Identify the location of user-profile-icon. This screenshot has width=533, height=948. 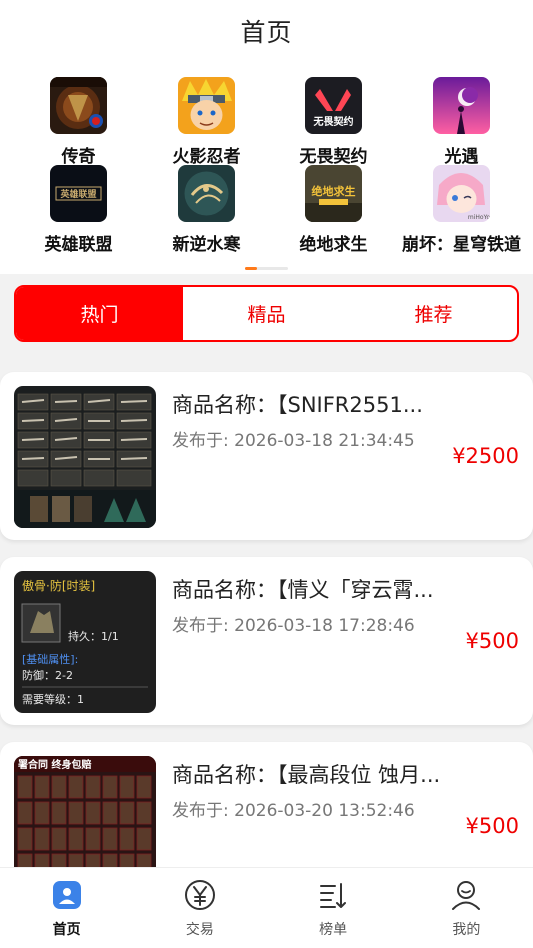
(466, 895).